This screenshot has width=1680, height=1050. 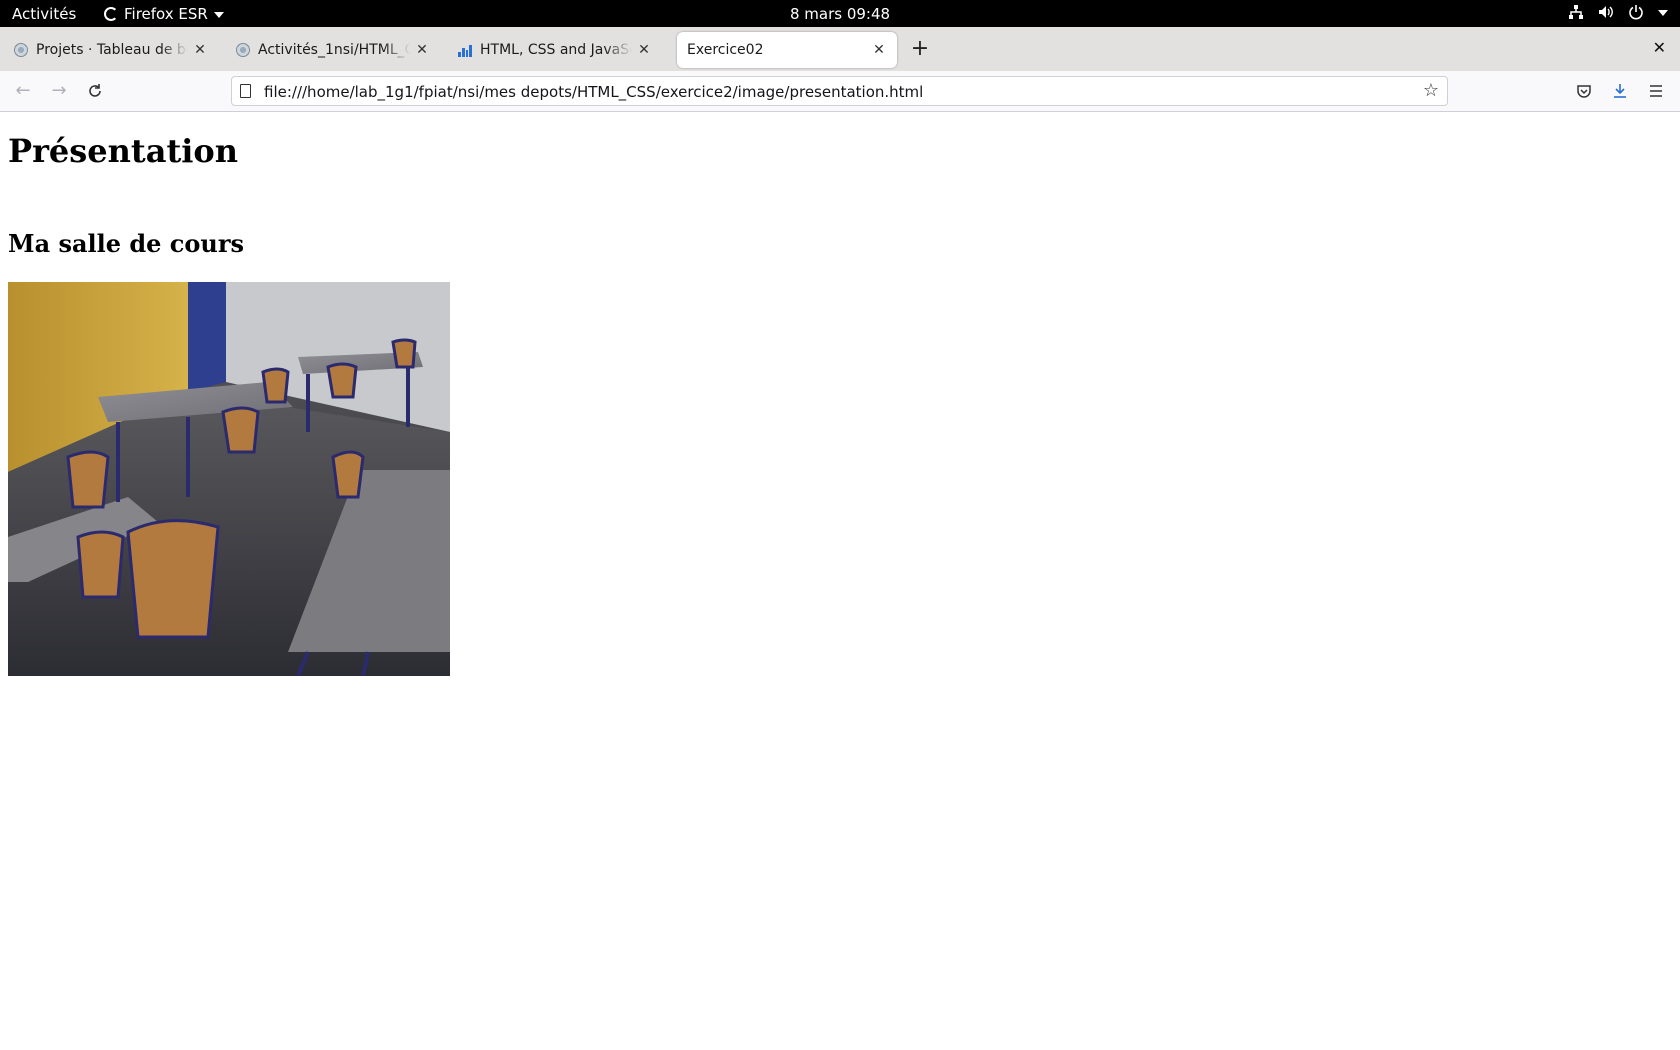 What do you see at coordinates (787, 50) in the screenshot?
I see `tab-exercice02: Exercice02 ✕` at bounding box center [787, 50].